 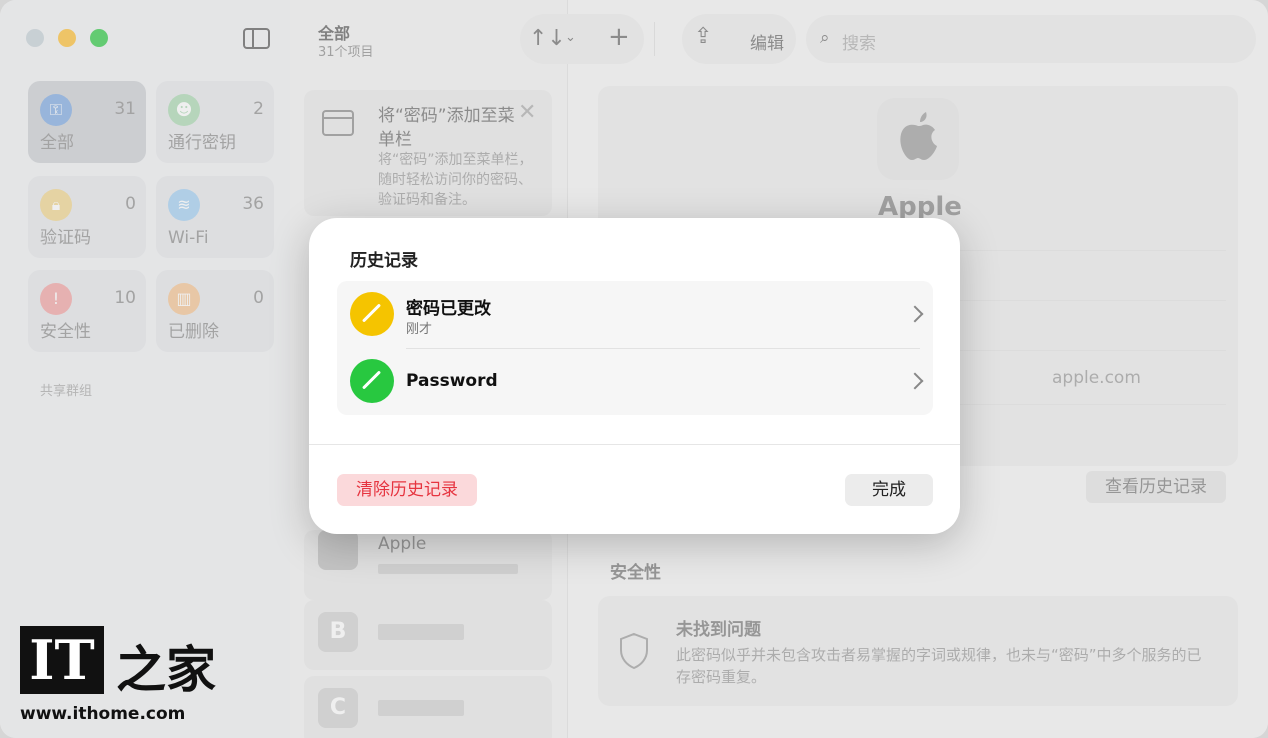 I want to click on clear-history-button: 清除历史记录, so click(x=407, y=490).